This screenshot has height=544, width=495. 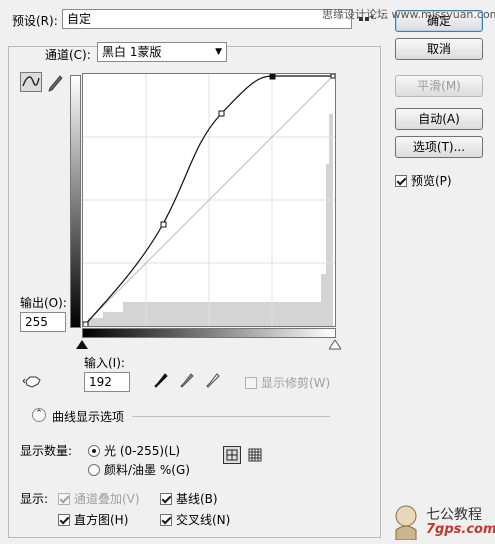 What do you see at coordinates (34, 499) in the screenshot?
I see `show-label: 显示:` at bounding box center [34, 499].